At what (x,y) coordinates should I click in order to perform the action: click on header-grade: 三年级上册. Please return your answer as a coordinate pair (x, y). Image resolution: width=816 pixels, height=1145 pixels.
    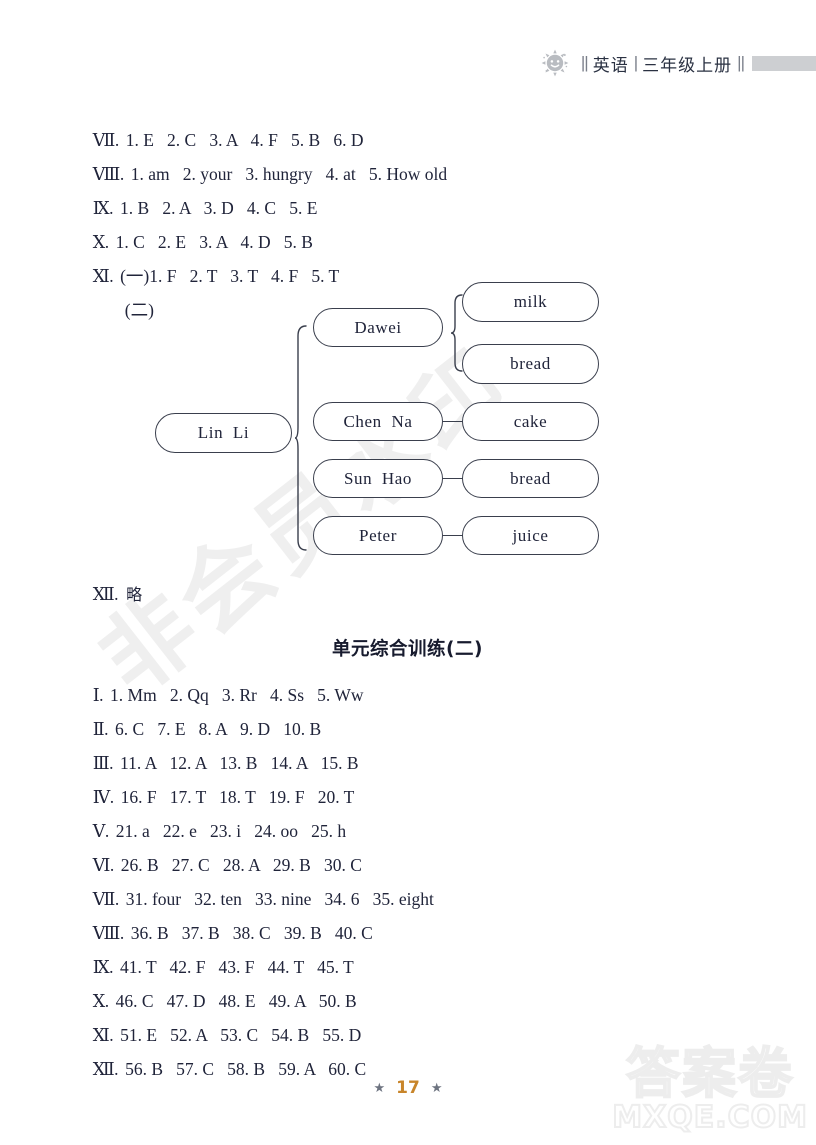
    Looking at the image, I should click on (687, 65).